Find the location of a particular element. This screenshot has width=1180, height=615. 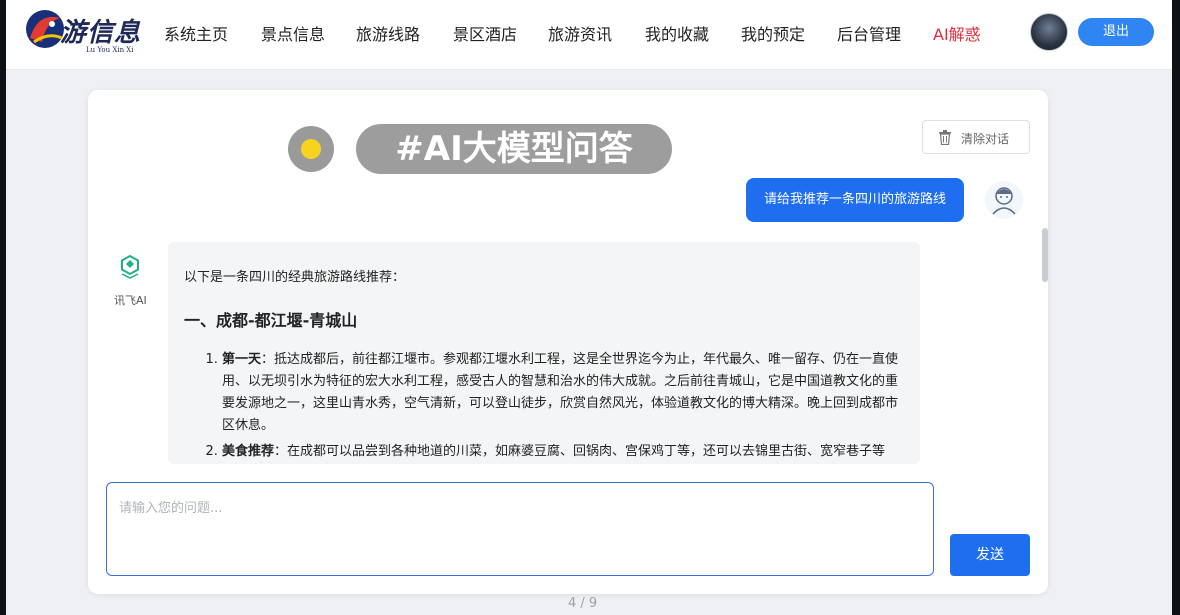

ai-assistant-icon is located at coordinates (130, 266).